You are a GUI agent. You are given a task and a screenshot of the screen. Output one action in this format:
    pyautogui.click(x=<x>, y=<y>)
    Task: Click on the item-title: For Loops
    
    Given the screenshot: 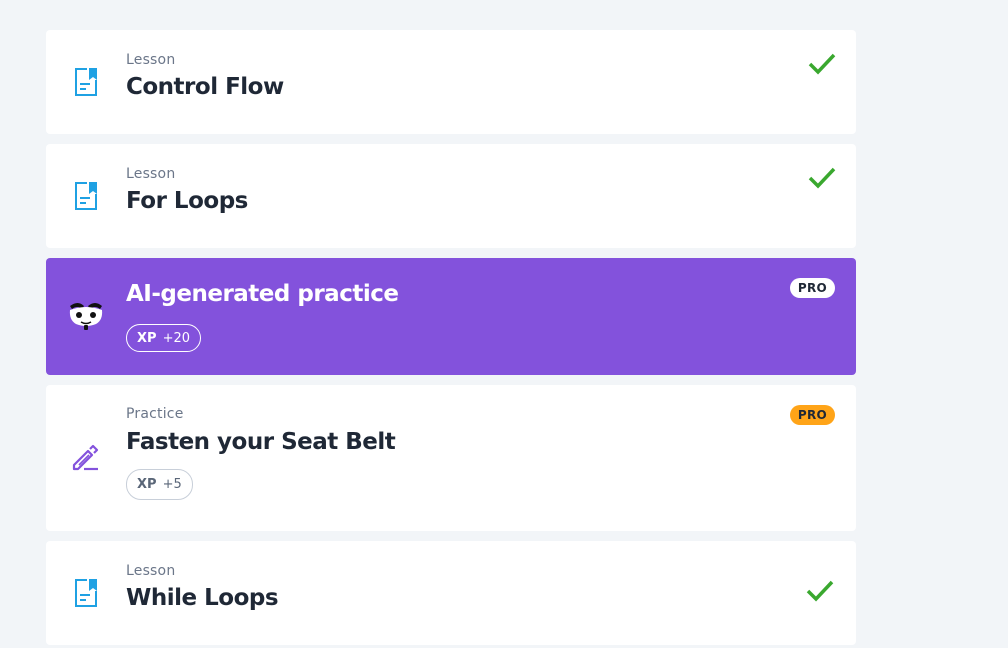 What is the action you would take?
    pyautogui.click(x=187, y=201)
    